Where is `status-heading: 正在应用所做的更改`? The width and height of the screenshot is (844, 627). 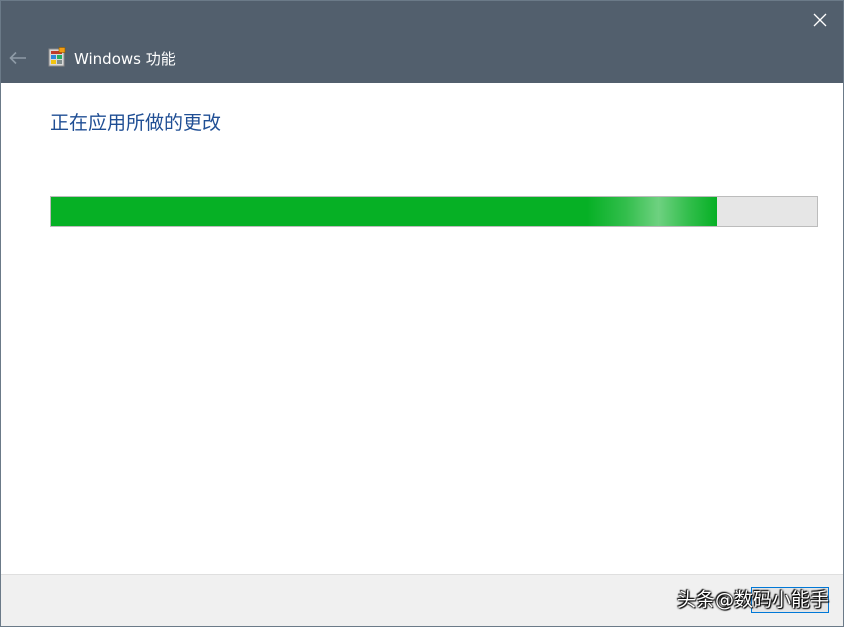 status-heading: 正在应用所做的更改 is located at coordinates (136, 123).